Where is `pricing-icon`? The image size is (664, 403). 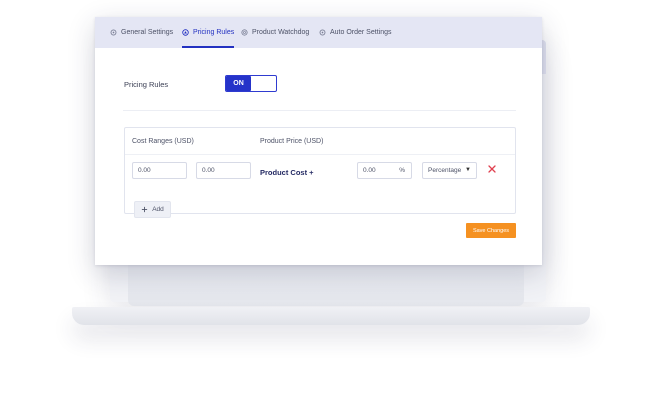 pricing-icon is located at coordinates (185, 32).